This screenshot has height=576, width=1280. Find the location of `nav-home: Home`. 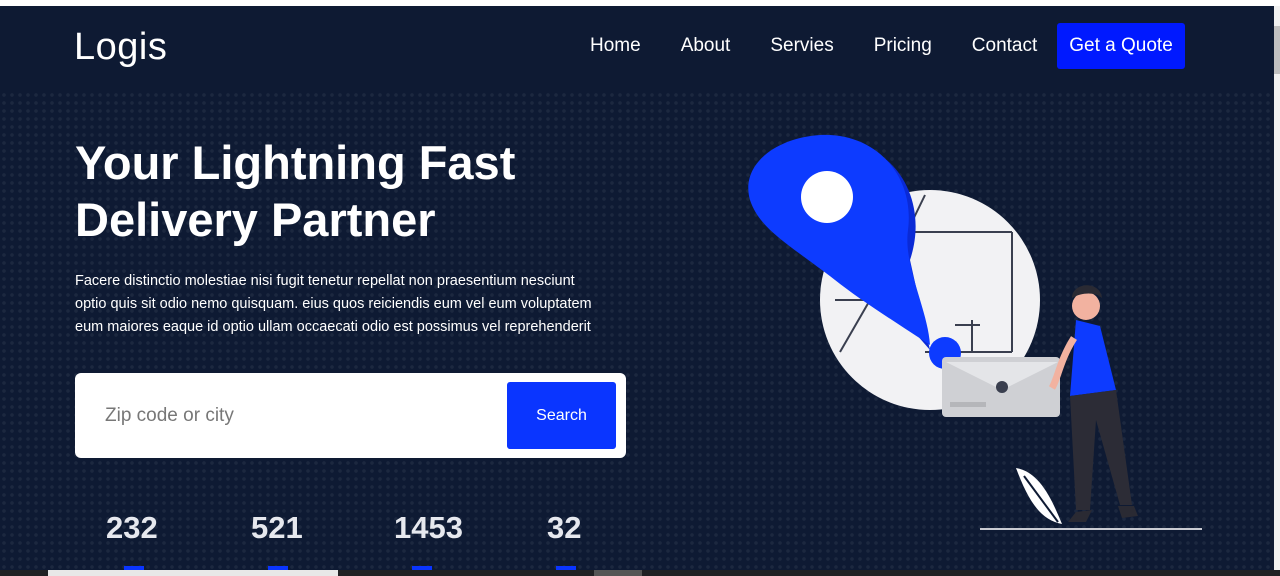

nav-home: Home is located at coordinates (615, 46).